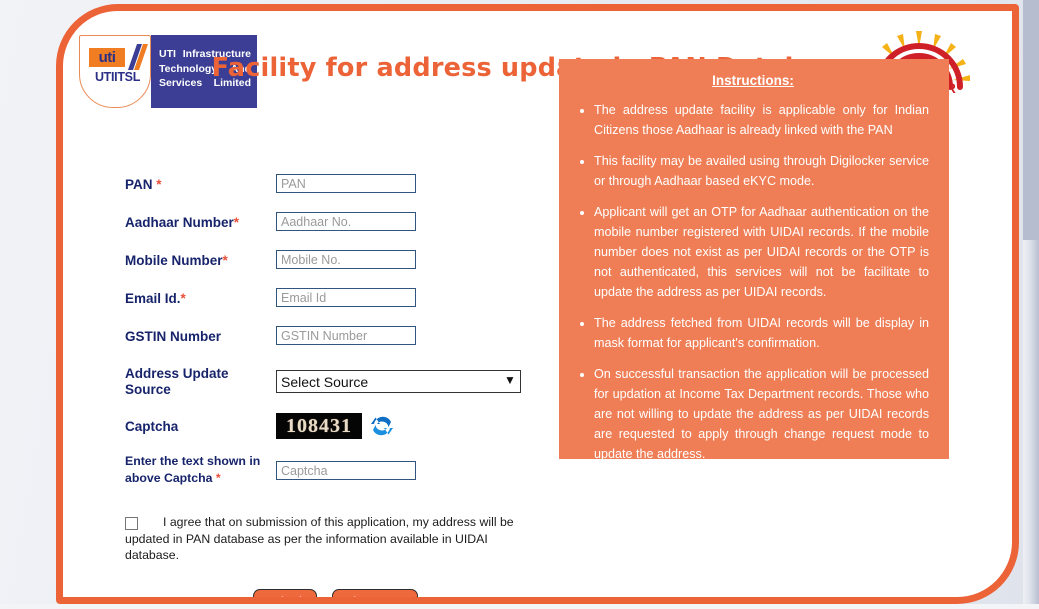  What do you see at coordinates (177, 373) in the screenshot?
I see `label-source-line1: Address Update` at bounding box center [177, 373].